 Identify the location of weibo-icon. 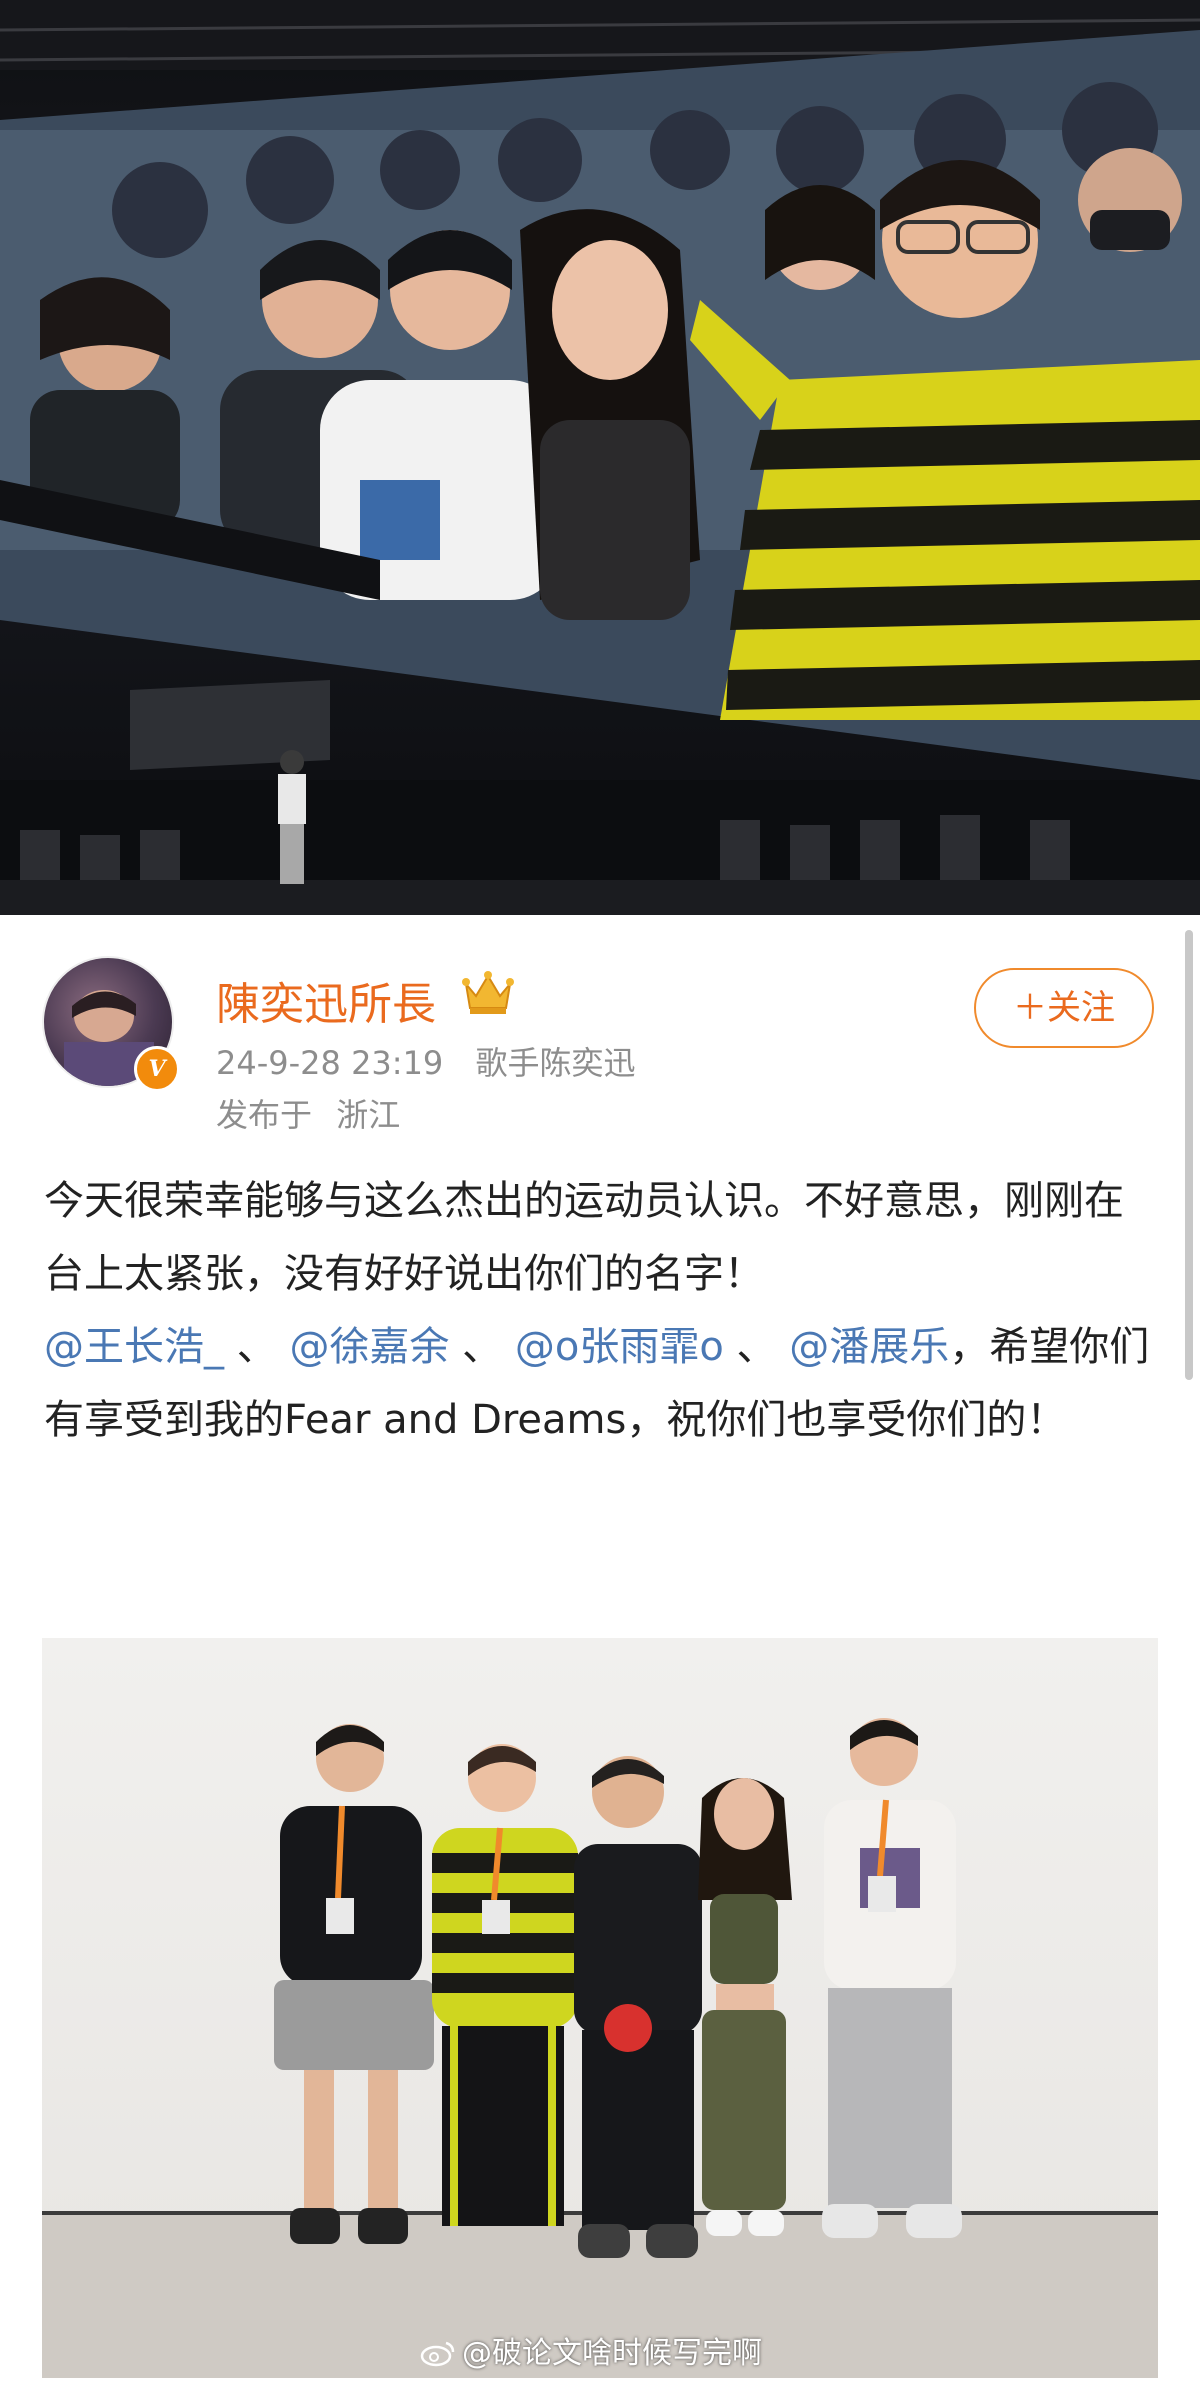
(437, 2354).